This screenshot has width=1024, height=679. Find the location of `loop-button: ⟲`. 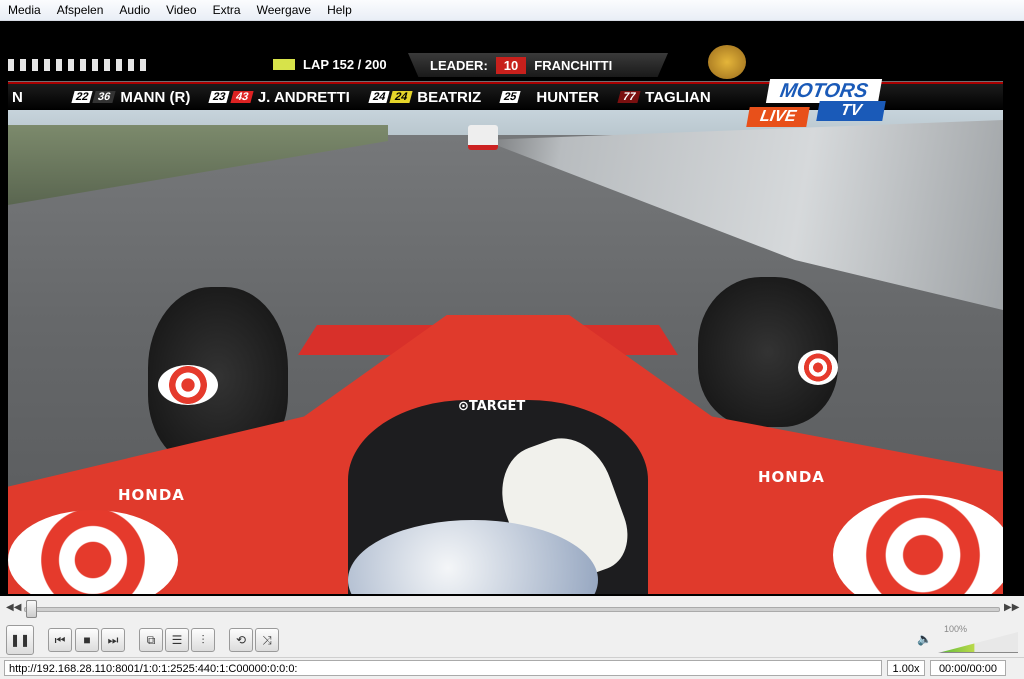

loop-button: ⟲ is located at coordinates (241, 640).